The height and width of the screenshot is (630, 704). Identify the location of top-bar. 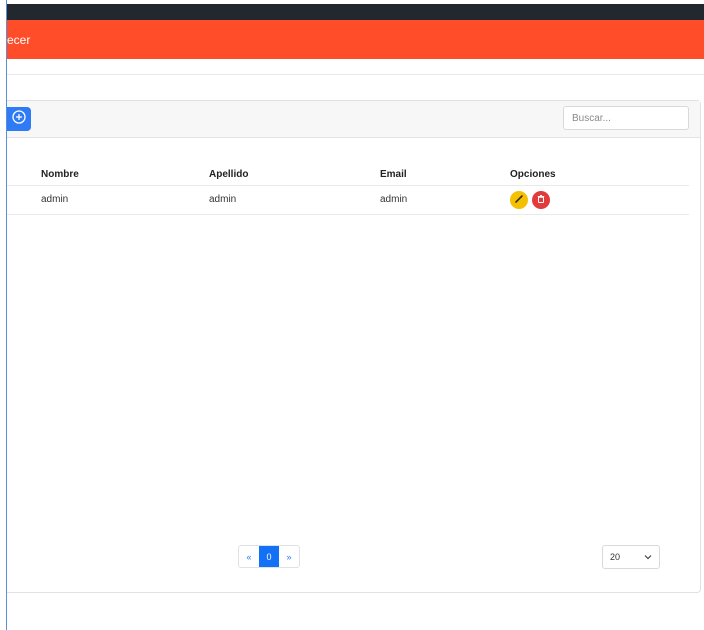
(355, 12).